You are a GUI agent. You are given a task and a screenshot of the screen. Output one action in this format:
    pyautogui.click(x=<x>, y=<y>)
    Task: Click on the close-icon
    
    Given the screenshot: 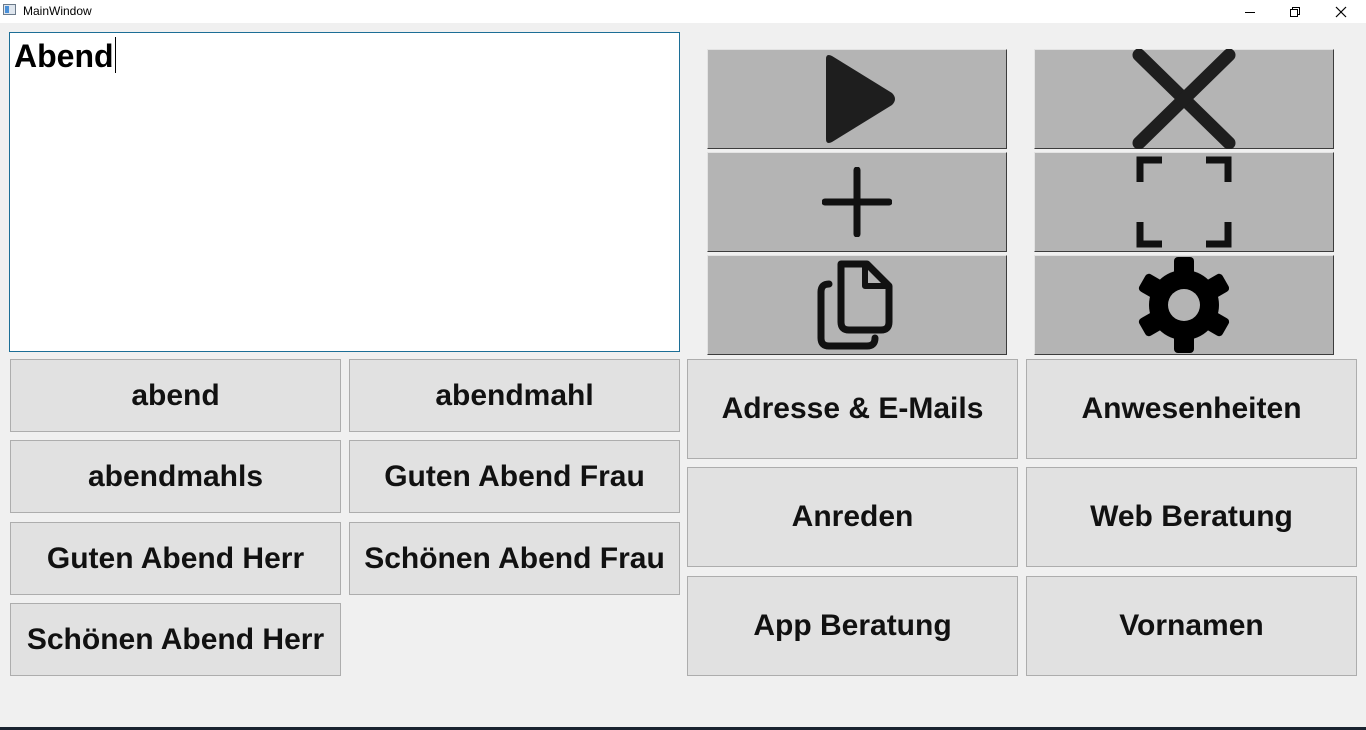 What is the action you would take?
    pyautogui.click(x=1341, y=11)
    